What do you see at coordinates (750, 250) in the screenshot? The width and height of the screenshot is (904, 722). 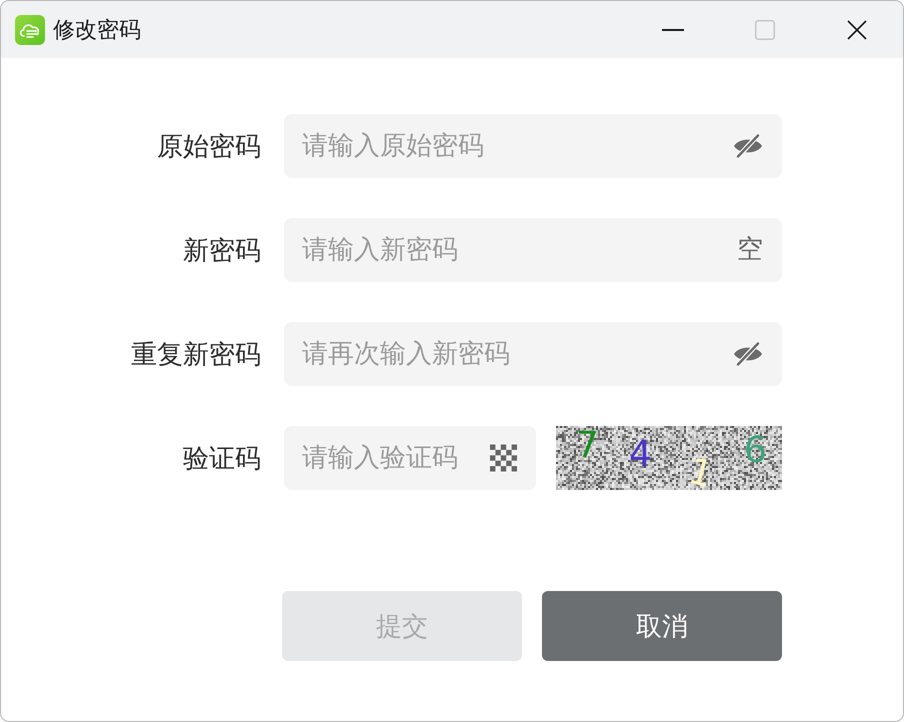 I see `suffix-label: 空` at bounding box center [750, 250].